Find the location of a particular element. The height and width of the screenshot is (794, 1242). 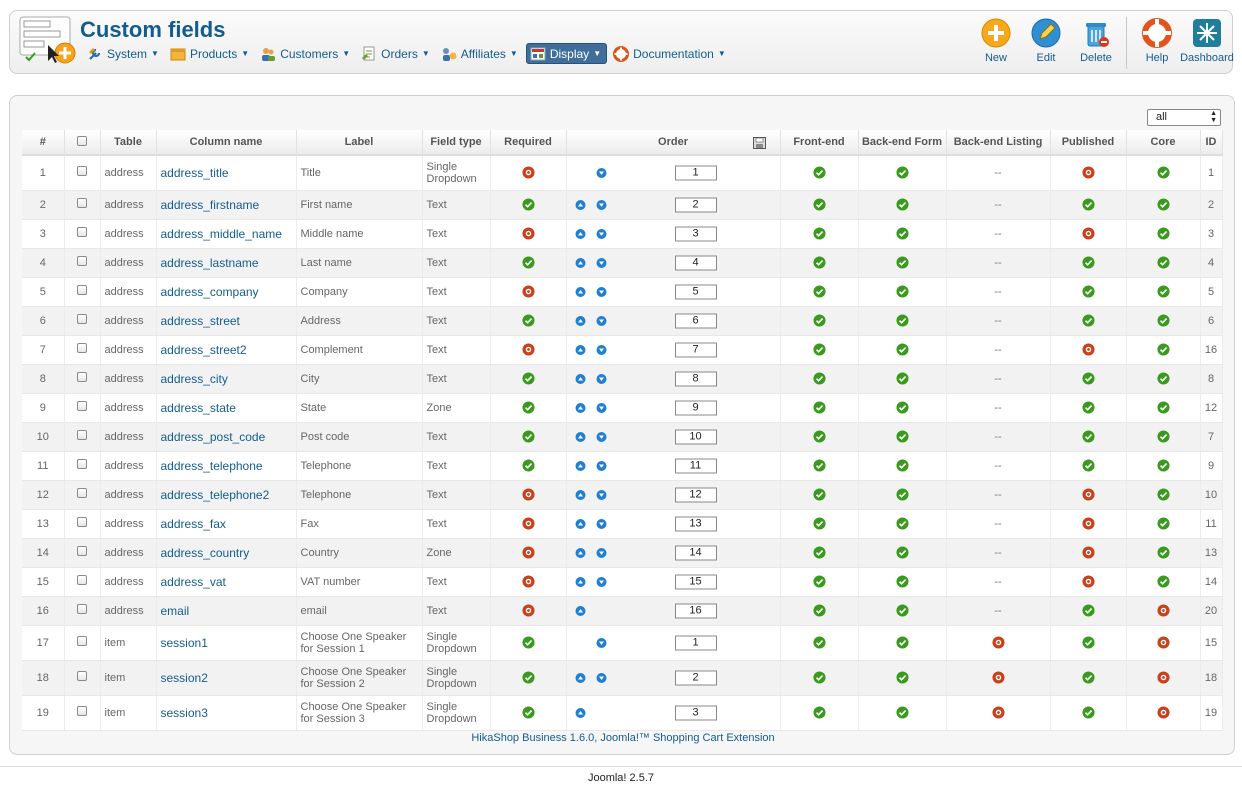

order-input: 13 is located at coordinates (695, 523).